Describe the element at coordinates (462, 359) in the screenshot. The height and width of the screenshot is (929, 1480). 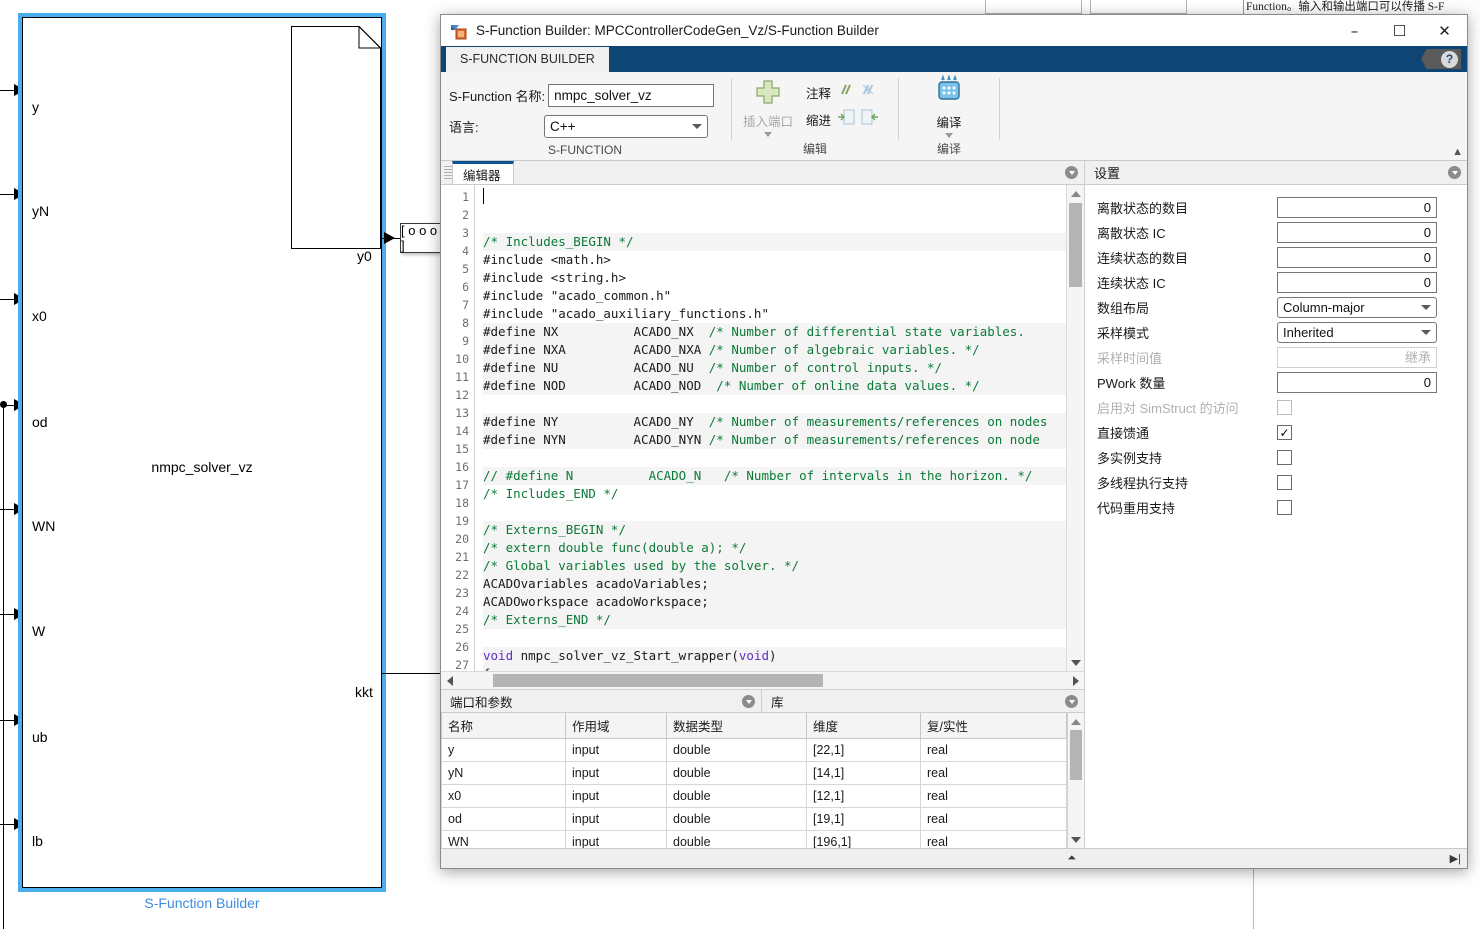
I see `line-number: 10` at that location.